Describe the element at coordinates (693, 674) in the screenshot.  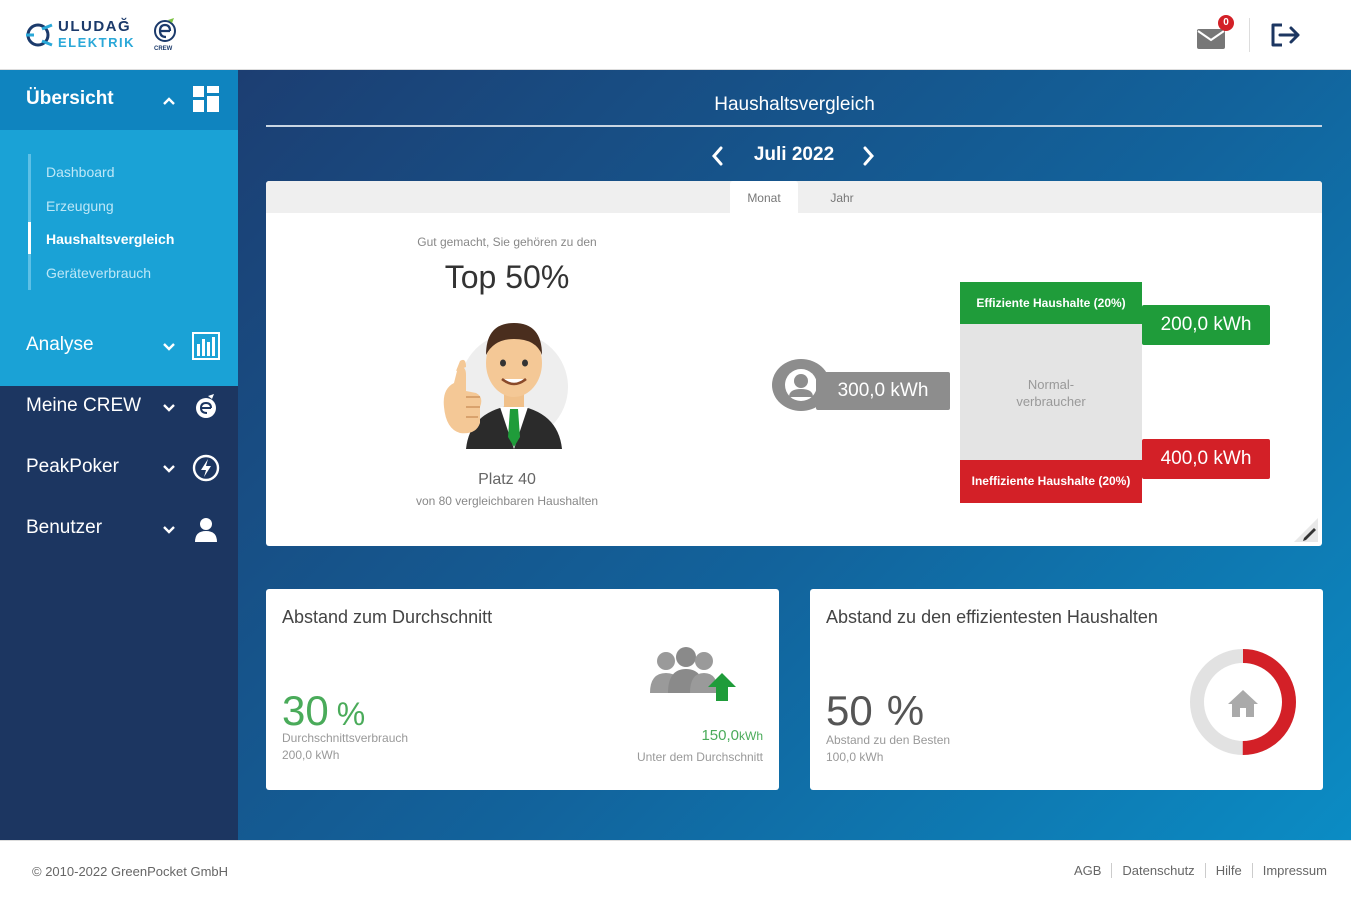
I see `people-arrow-up-icon` at that location.